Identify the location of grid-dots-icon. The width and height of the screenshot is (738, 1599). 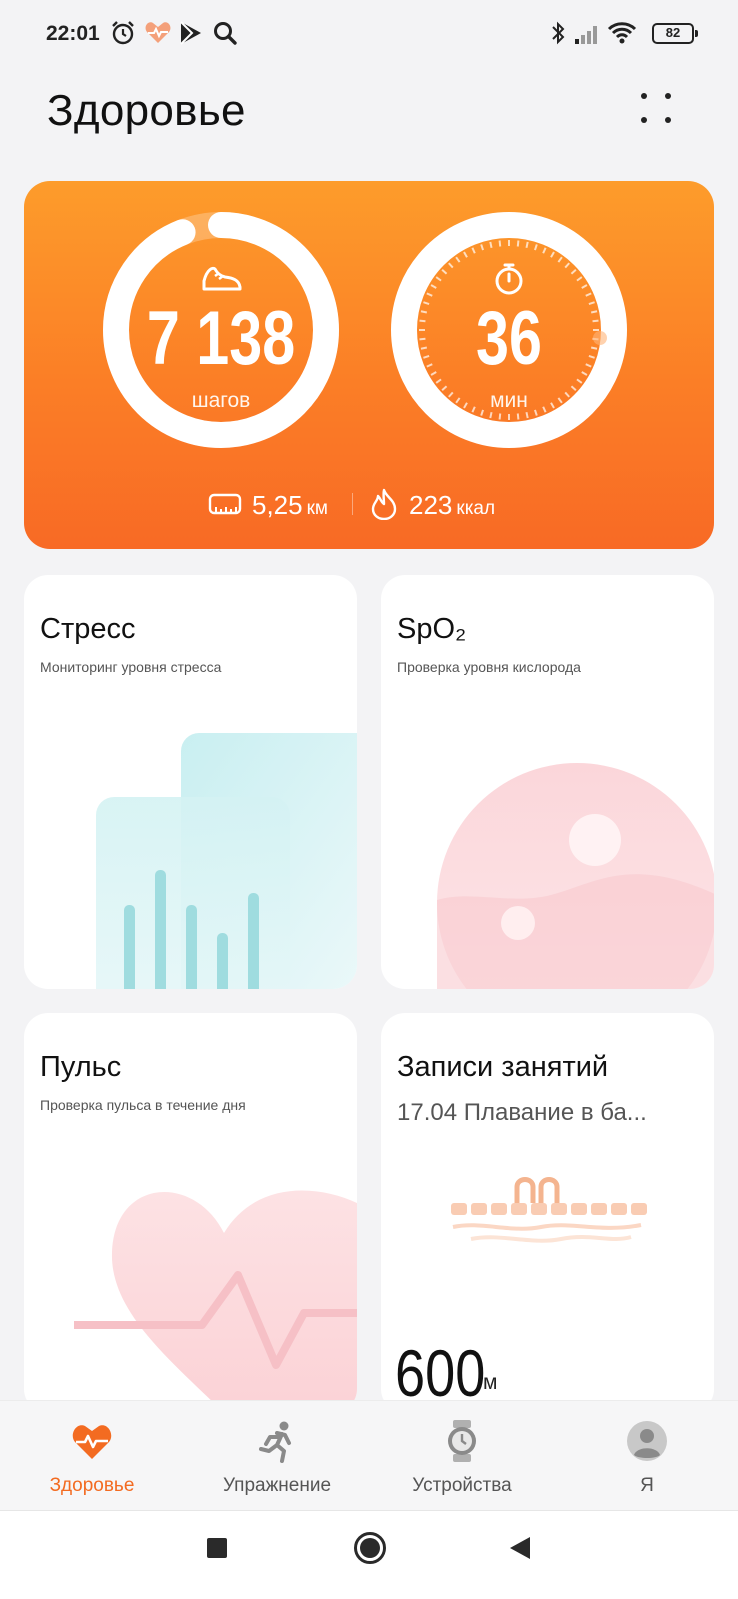
(656, 108).